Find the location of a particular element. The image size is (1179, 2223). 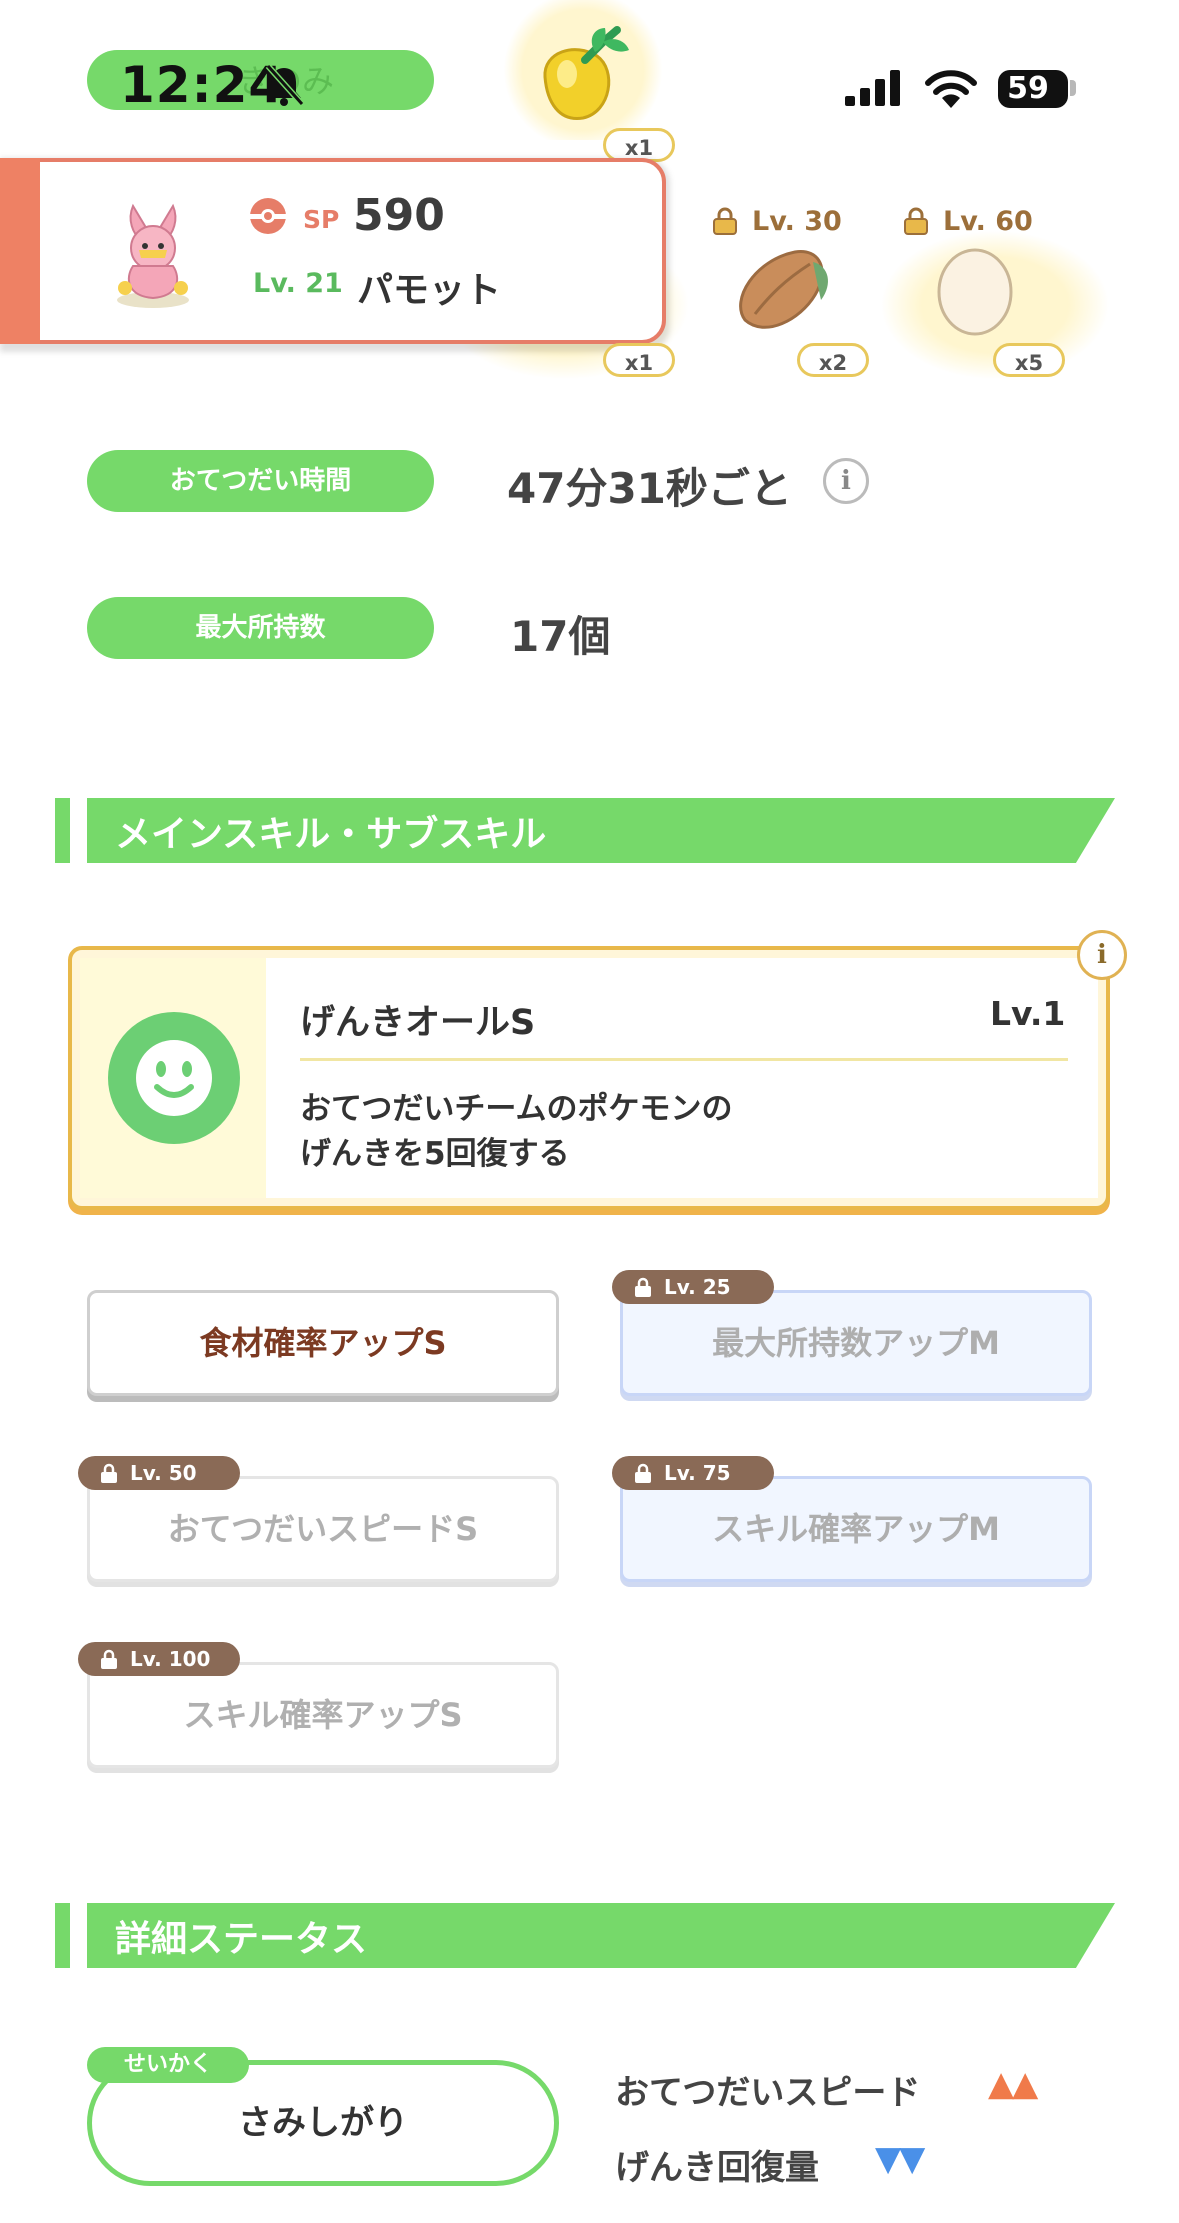

ingredient-lock-level: Lv. 60 is located at coordinates (988, 221).